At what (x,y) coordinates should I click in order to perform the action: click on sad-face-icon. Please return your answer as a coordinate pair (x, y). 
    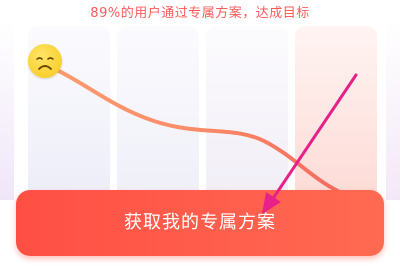
    Looking at the image, I should click on (45, 61).